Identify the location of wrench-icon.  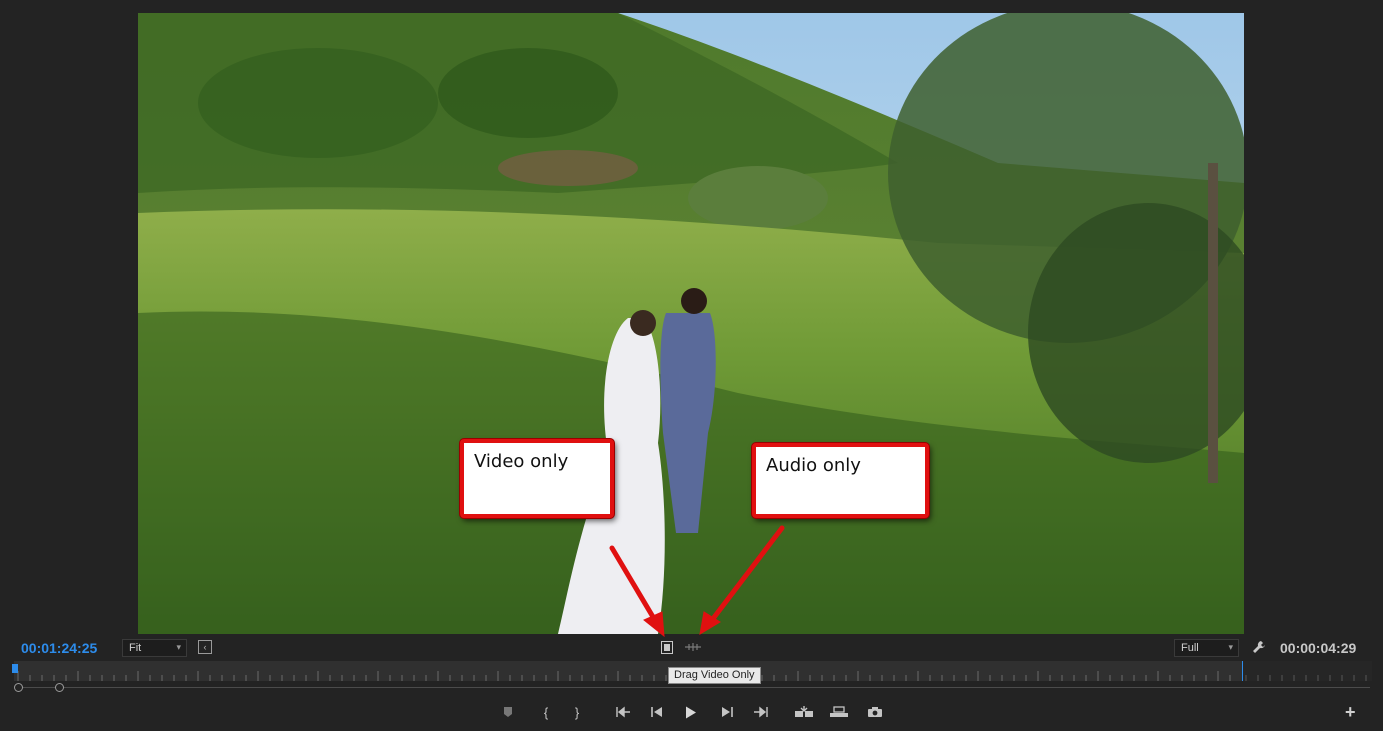
(1259, 647).